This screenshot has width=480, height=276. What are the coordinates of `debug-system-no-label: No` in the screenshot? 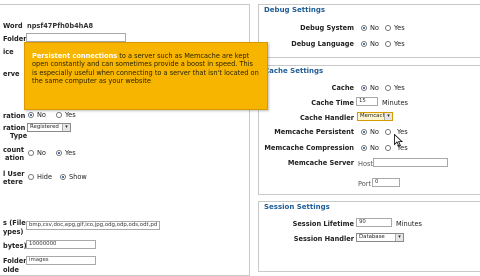 It's located at (374, 28).